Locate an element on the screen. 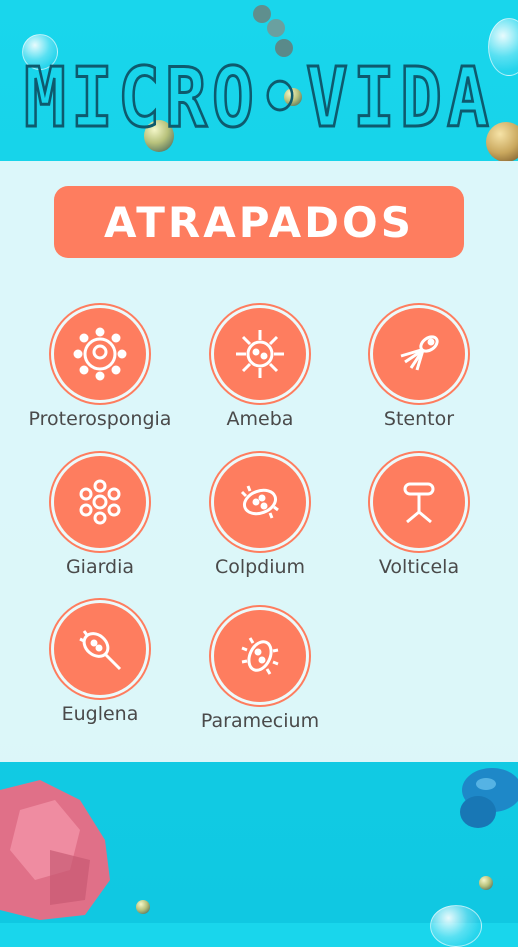  game-title: MICRO•VIDA is located at coordinates (259, 99).